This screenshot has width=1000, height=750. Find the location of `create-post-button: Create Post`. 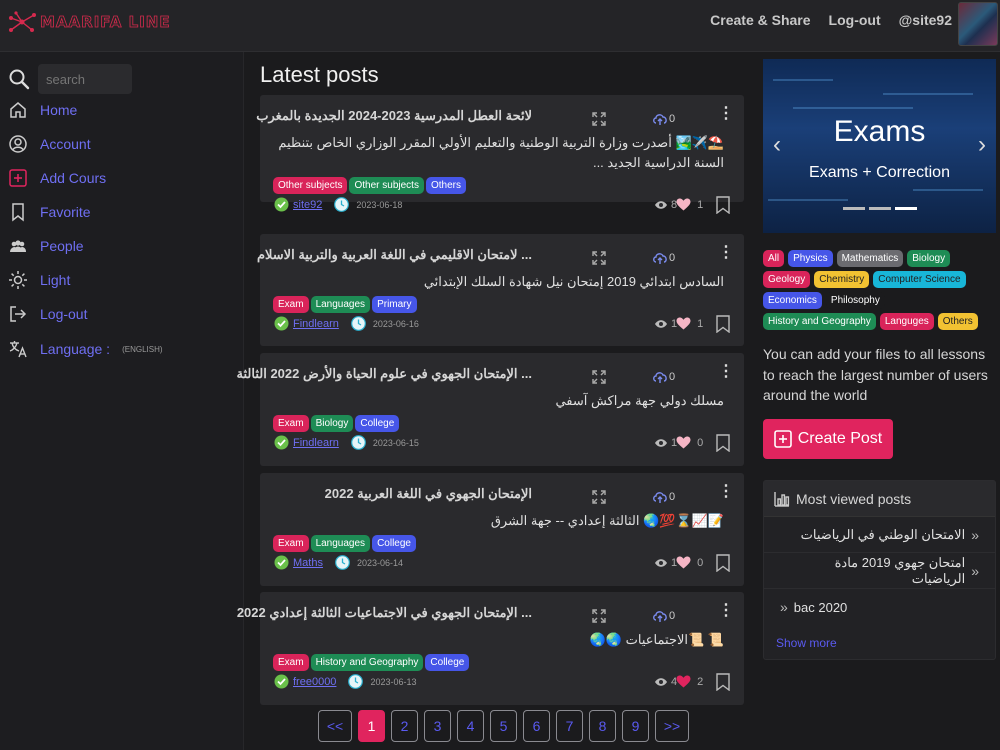

create-post-button: Create Post is located at coordinates (828, 439).